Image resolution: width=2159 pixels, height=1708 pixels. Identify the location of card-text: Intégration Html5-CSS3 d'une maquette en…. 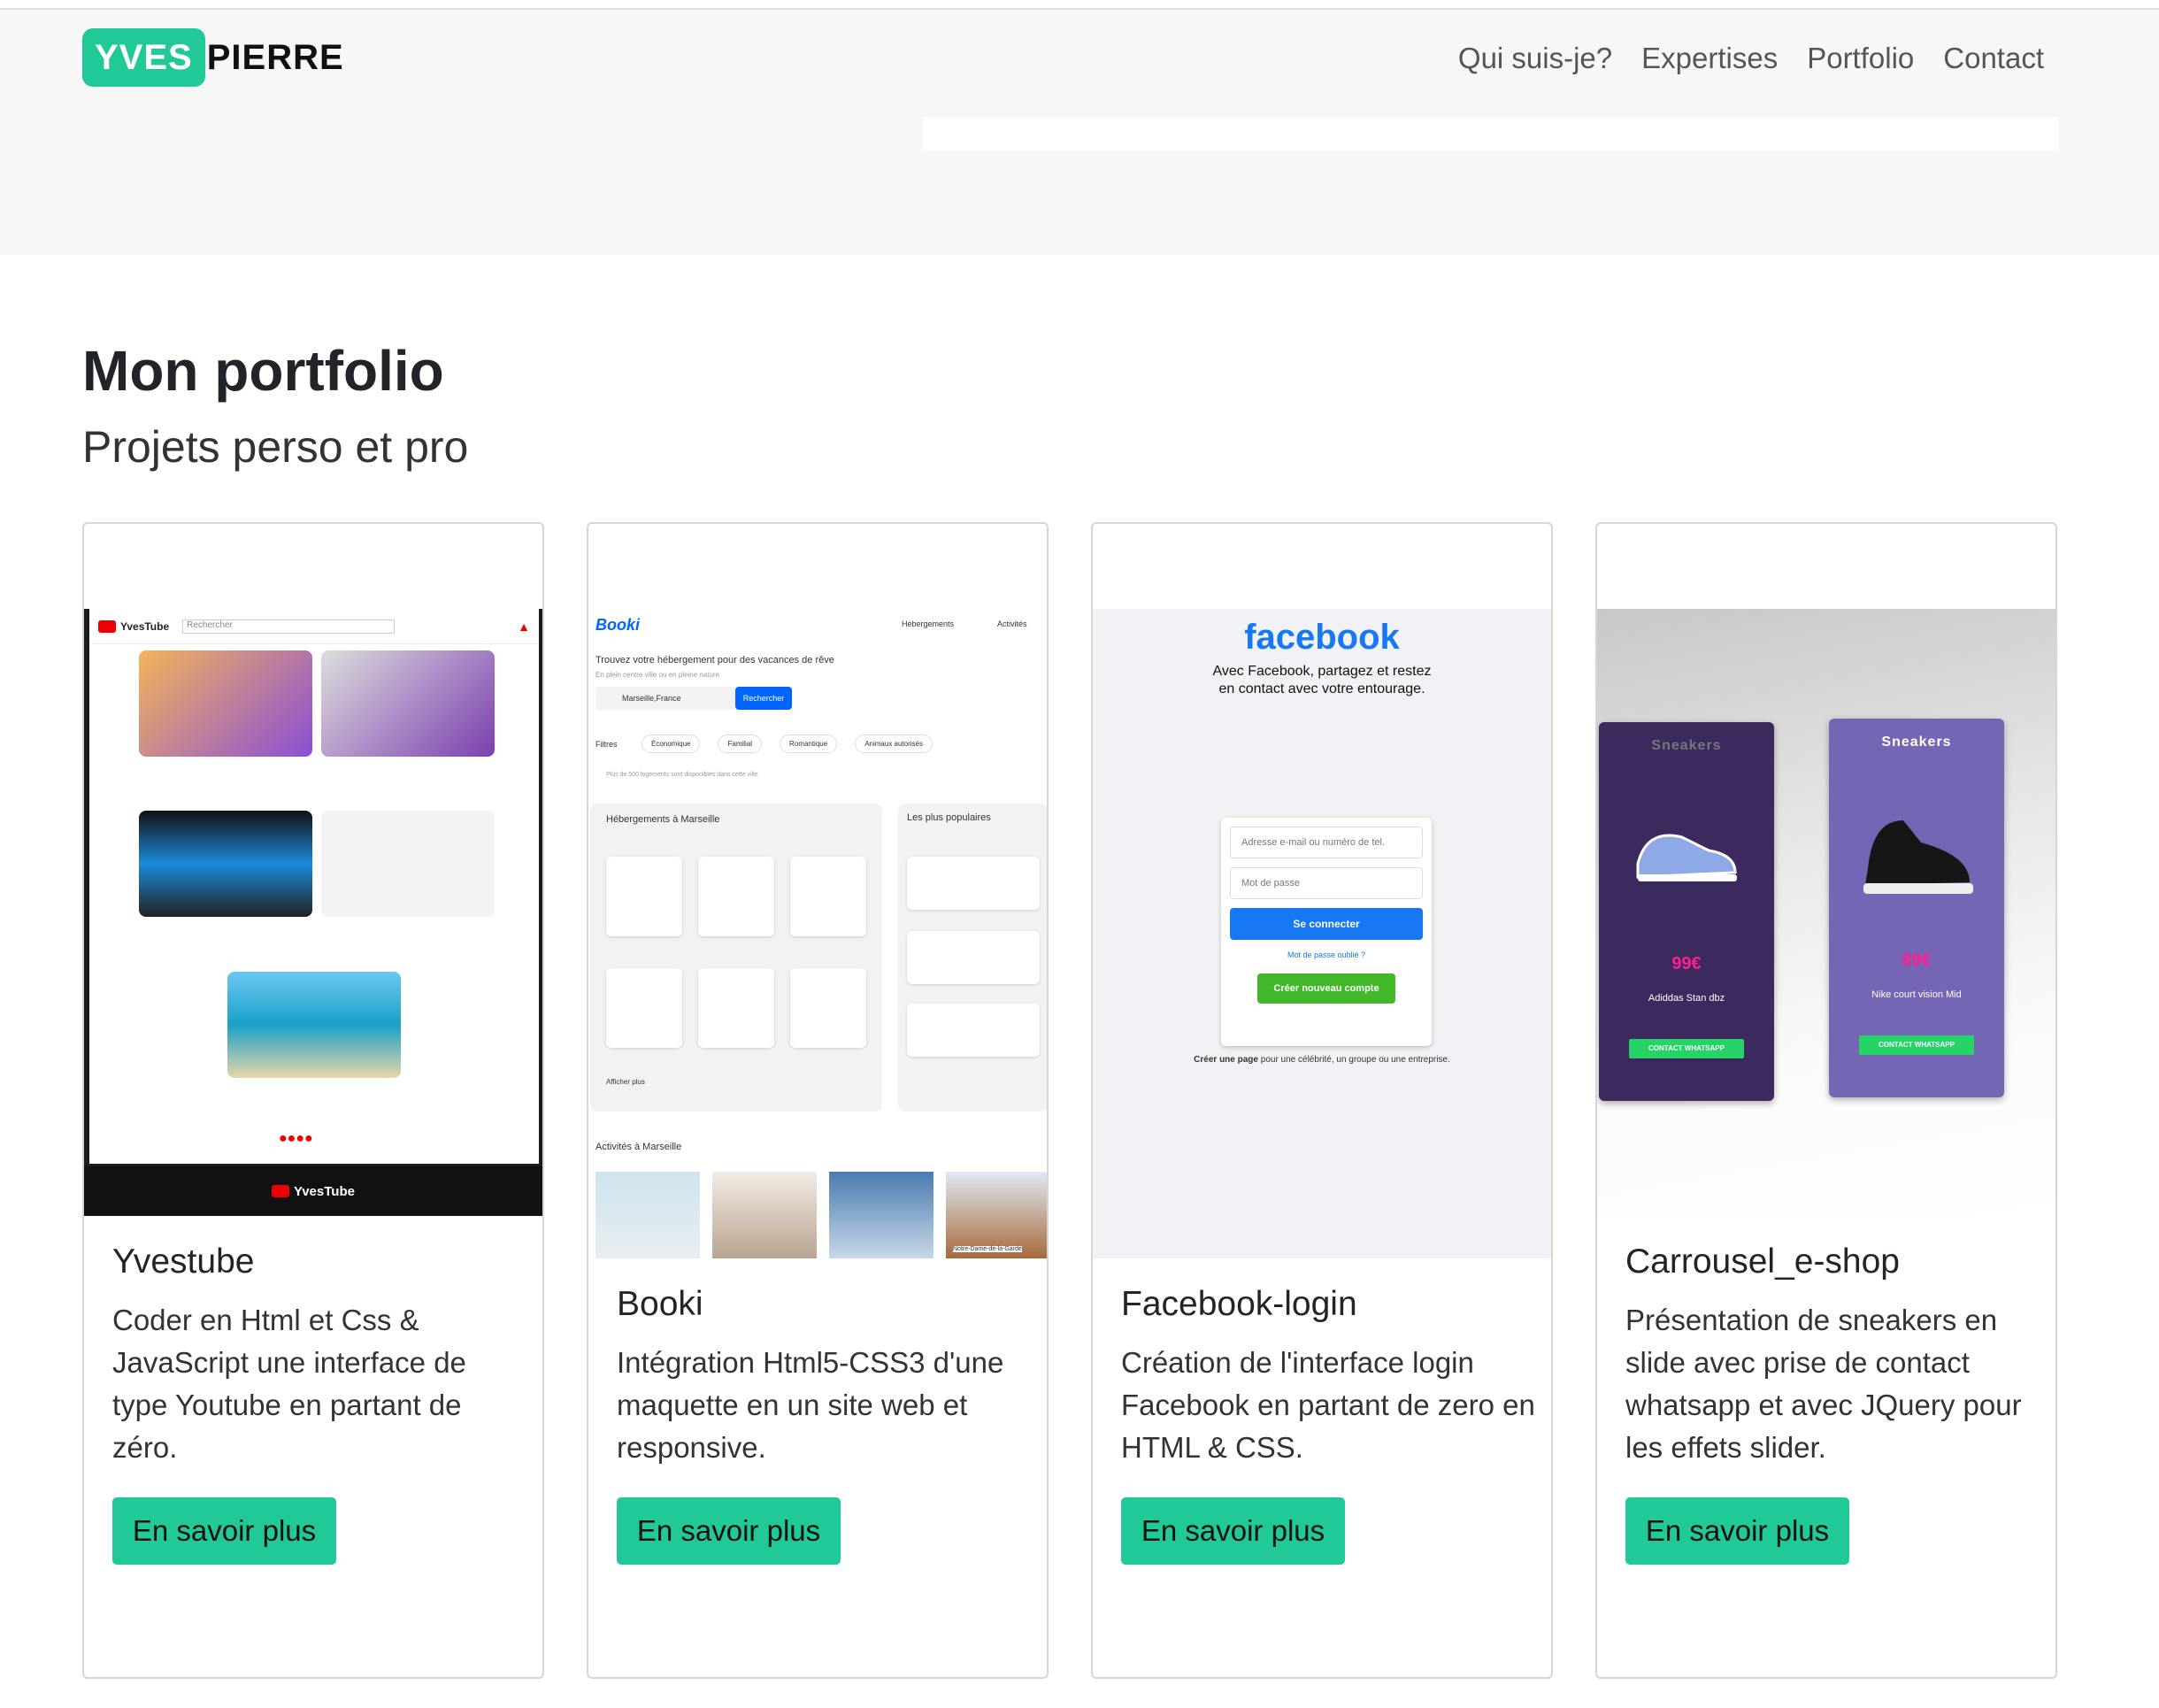
(811, 1405).